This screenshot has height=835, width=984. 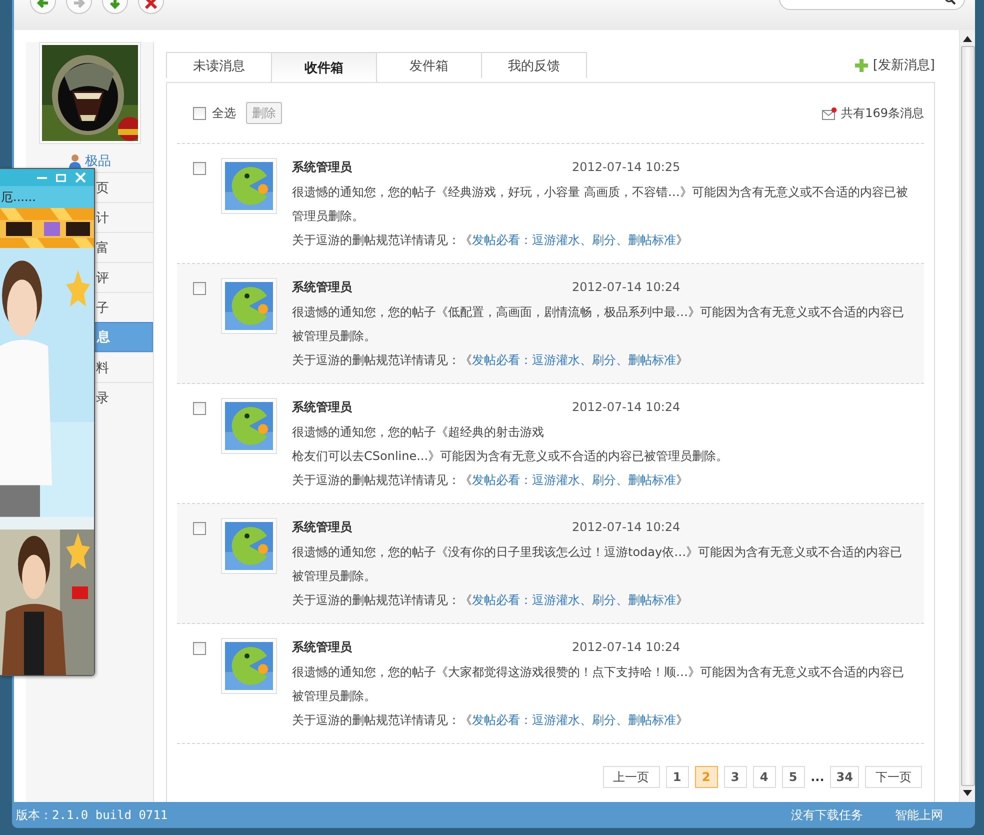 I want to click on page-button: 34, so click(x=844, y=777).